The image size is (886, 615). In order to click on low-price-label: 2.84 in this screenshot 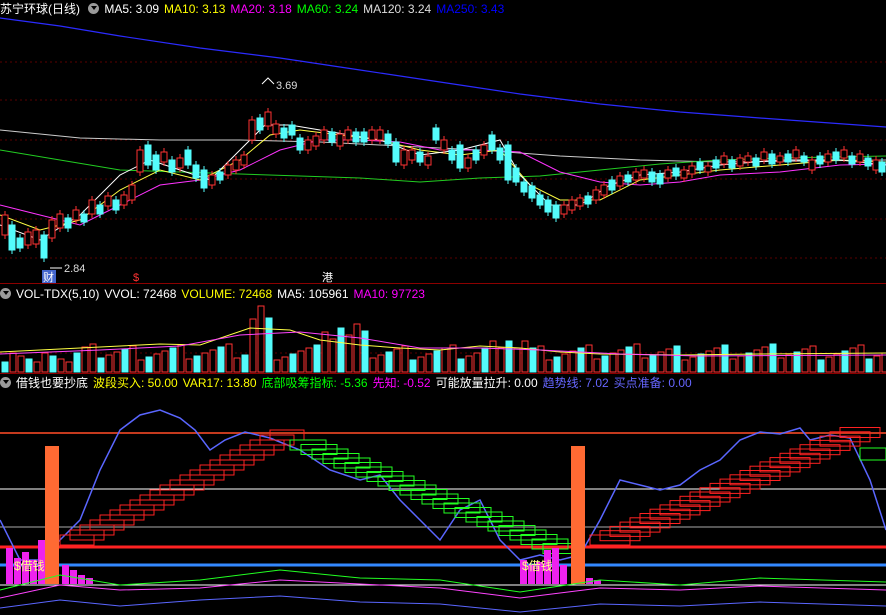, I will do `click(74, 269)`.